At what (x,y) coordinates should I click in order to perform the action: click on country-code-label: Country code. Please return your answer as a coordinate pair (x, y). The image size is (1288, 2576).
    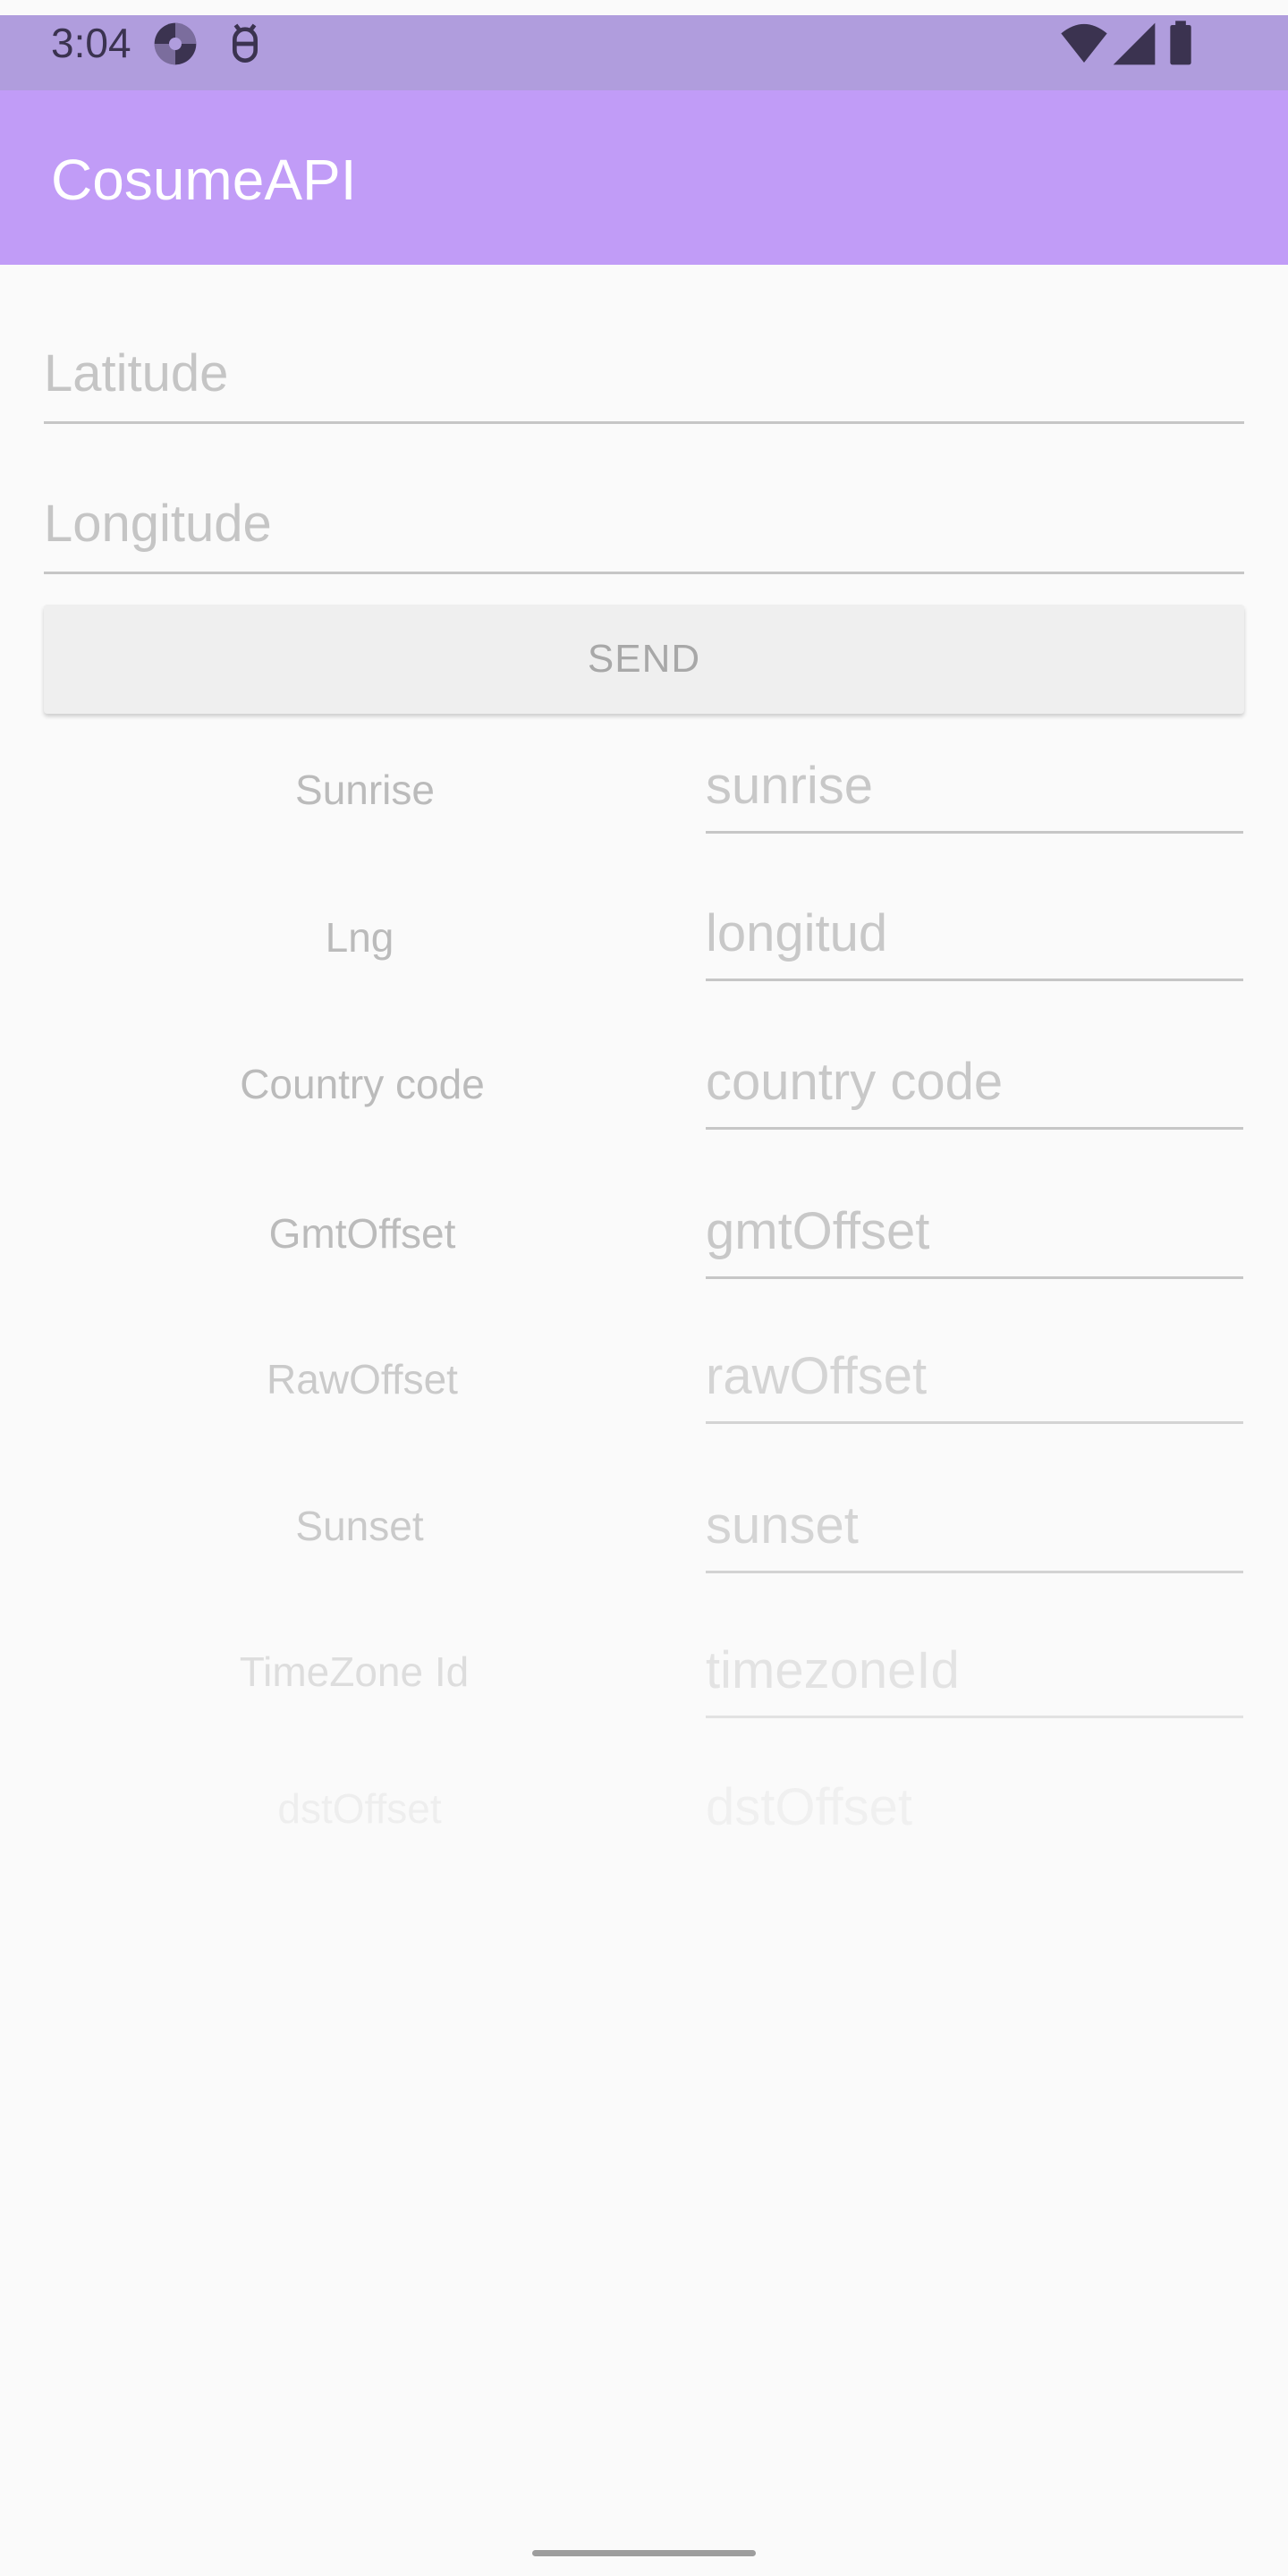
    Looking at the image, I should click on (362, 1084).